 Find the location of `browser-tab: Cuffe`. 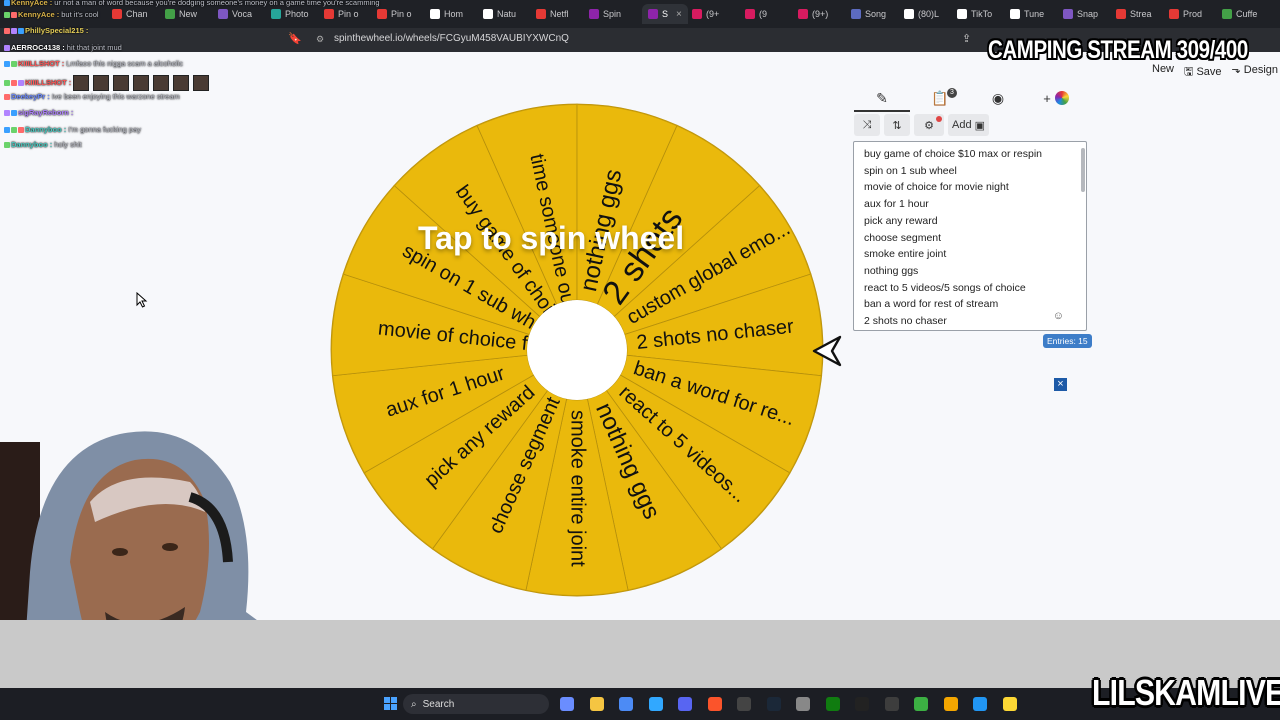

browser-tab: Cuffe is located at coordinates (1239, 14).